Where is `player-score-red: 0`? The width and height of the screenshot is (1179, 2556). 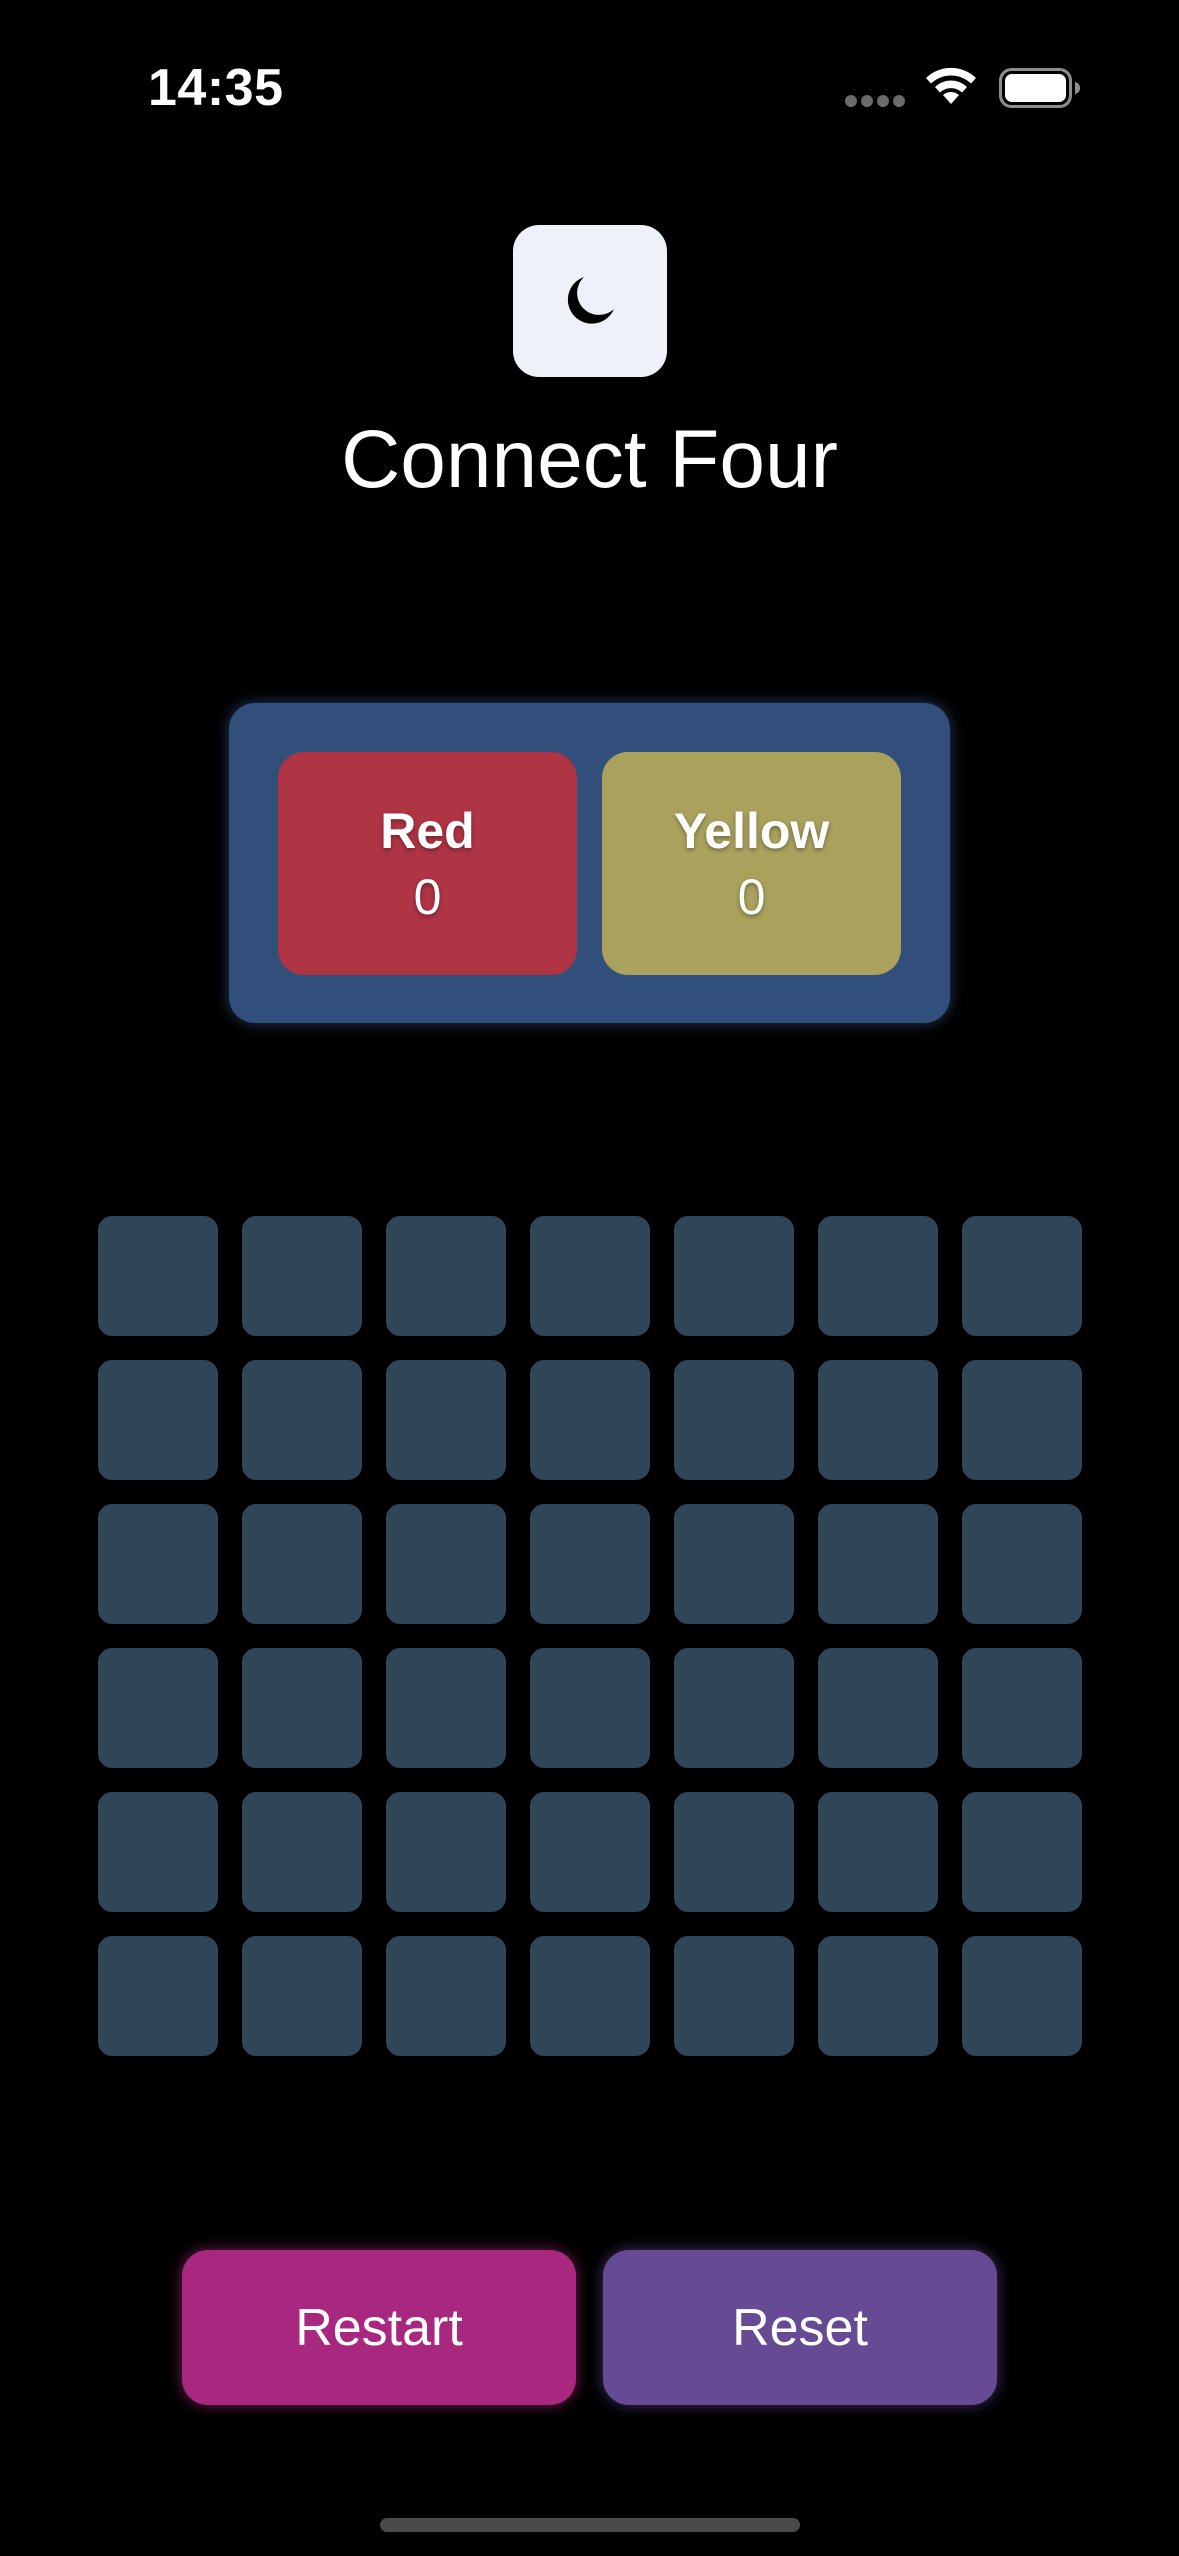
player-score-red: 0 is located at coordinates (427, 896).